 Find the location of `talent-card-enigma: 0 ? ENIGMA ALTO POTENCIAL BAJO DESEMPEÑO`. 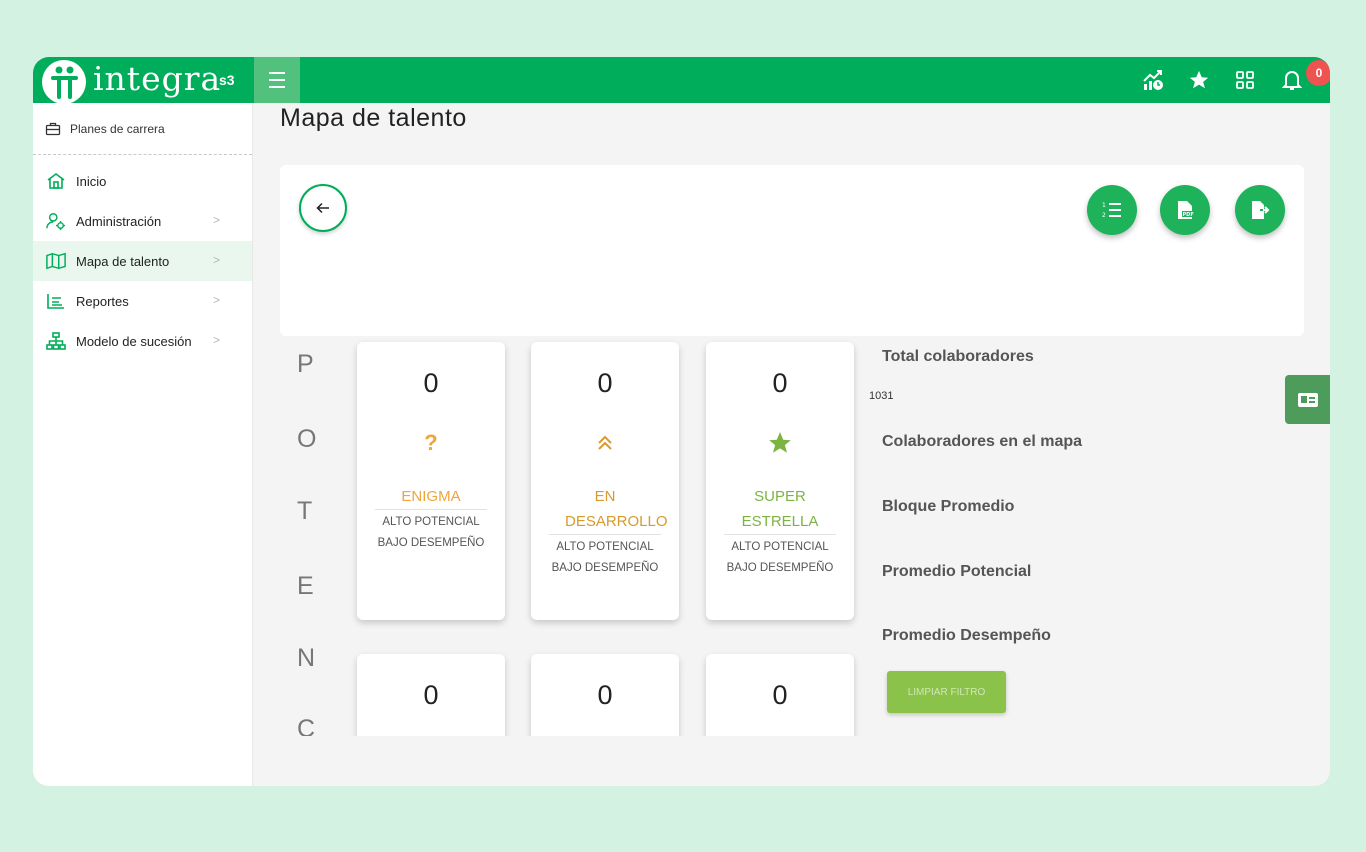

talent-card-enigma: 0 ? ENIGMA ALTO POTENCIAL BAJO DESEMPEÑO is located at coordinates (431, 481).